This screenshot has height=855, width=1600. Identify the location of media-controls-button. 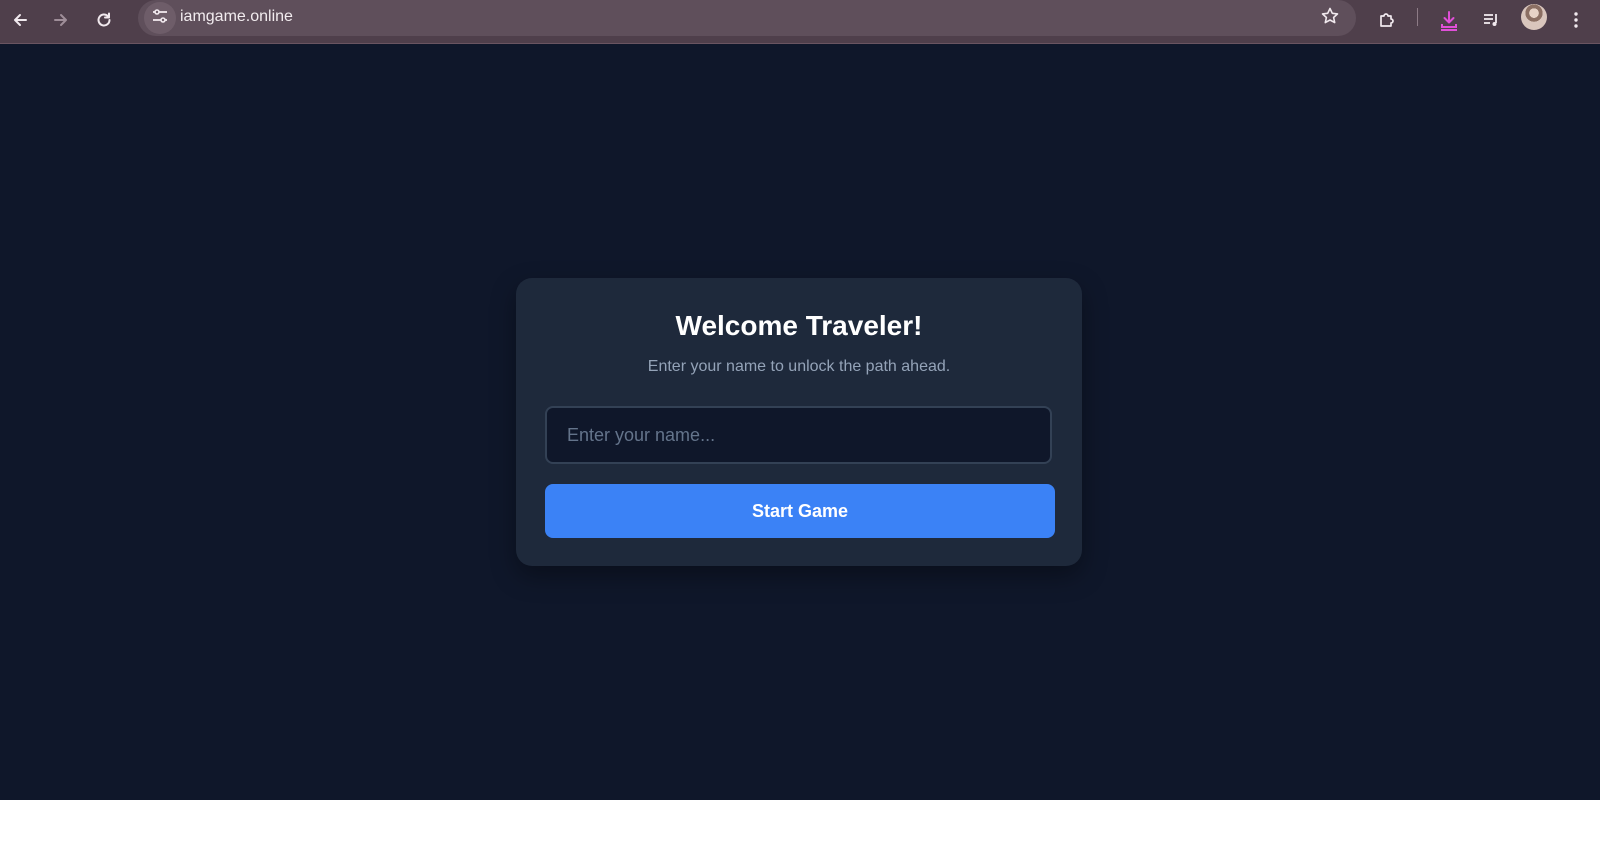
(1491, 20).